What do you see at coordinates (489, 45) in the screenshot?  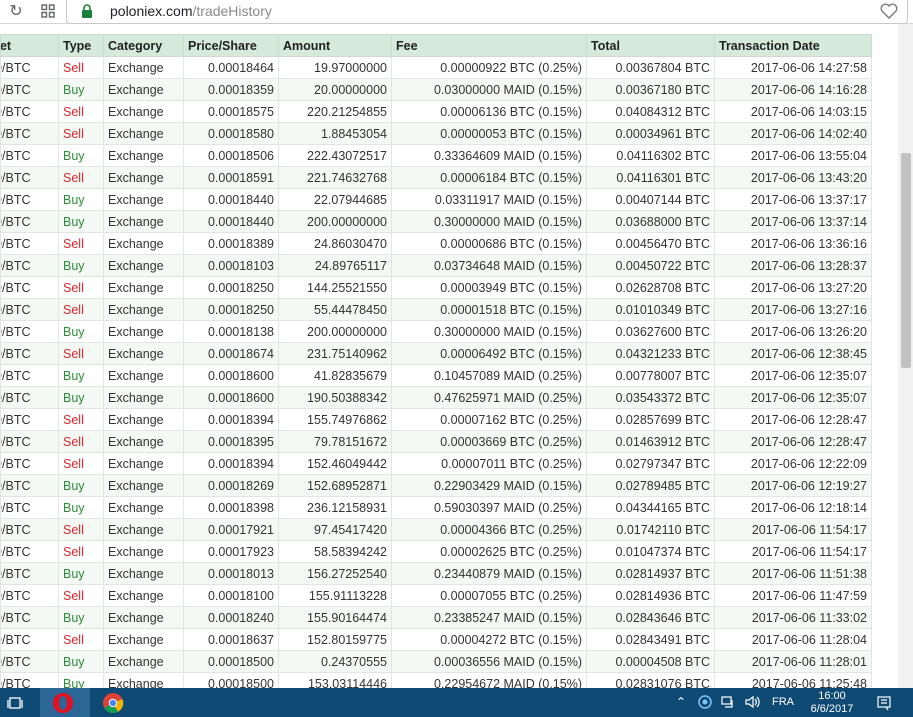 I see `col-header-fee: Fee` at bounding box center [489, 45].